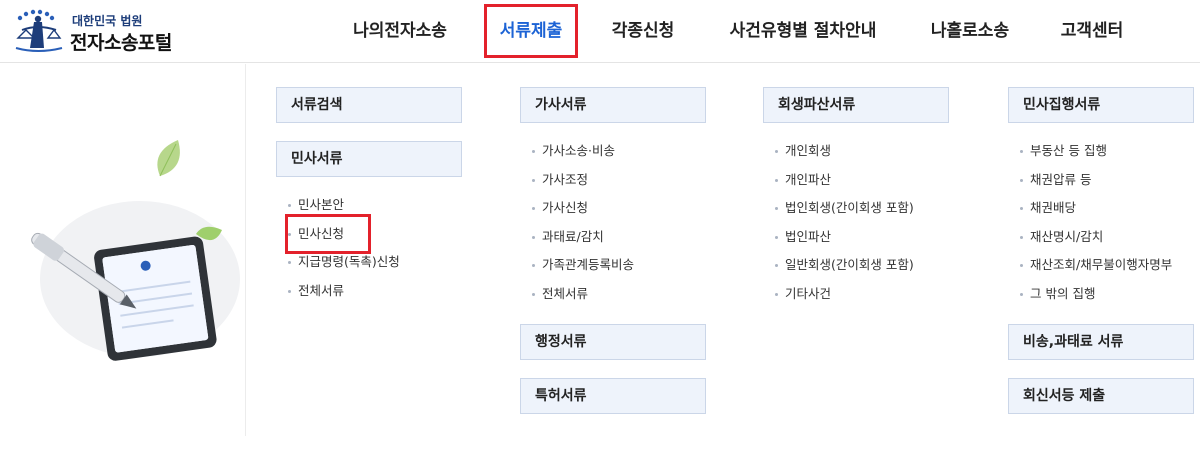  I want to click on nav-various-applications: 각종신청, so click(643, 31).